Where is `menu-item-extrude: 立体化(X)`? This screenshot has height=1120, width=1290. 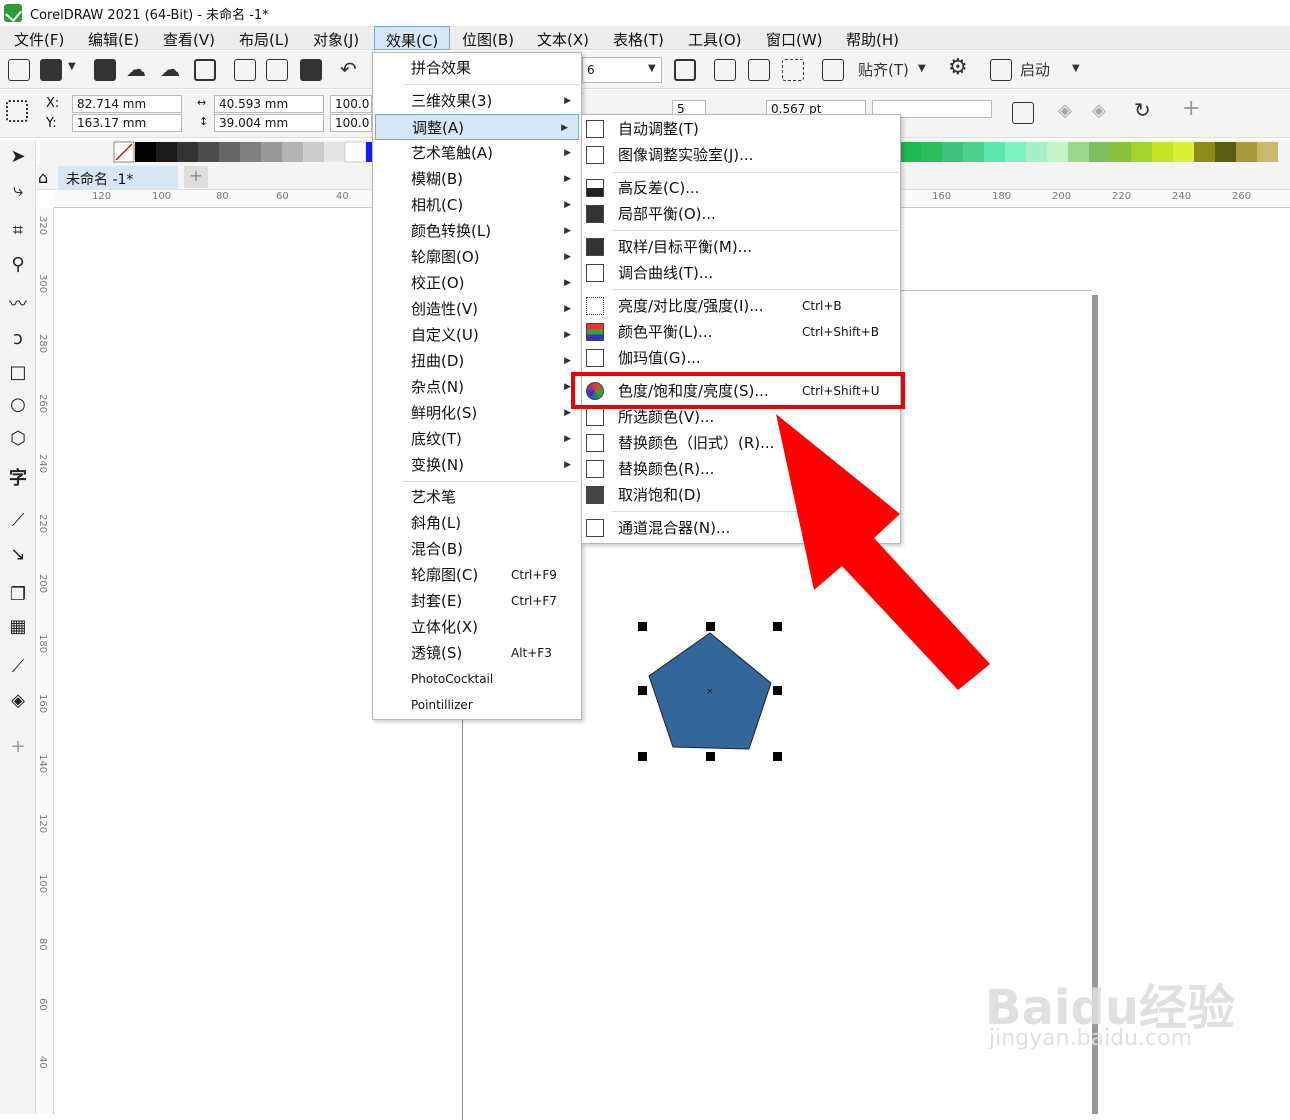
menu-item-extrude: 立体化(X) is located at coordinates (477, 627).